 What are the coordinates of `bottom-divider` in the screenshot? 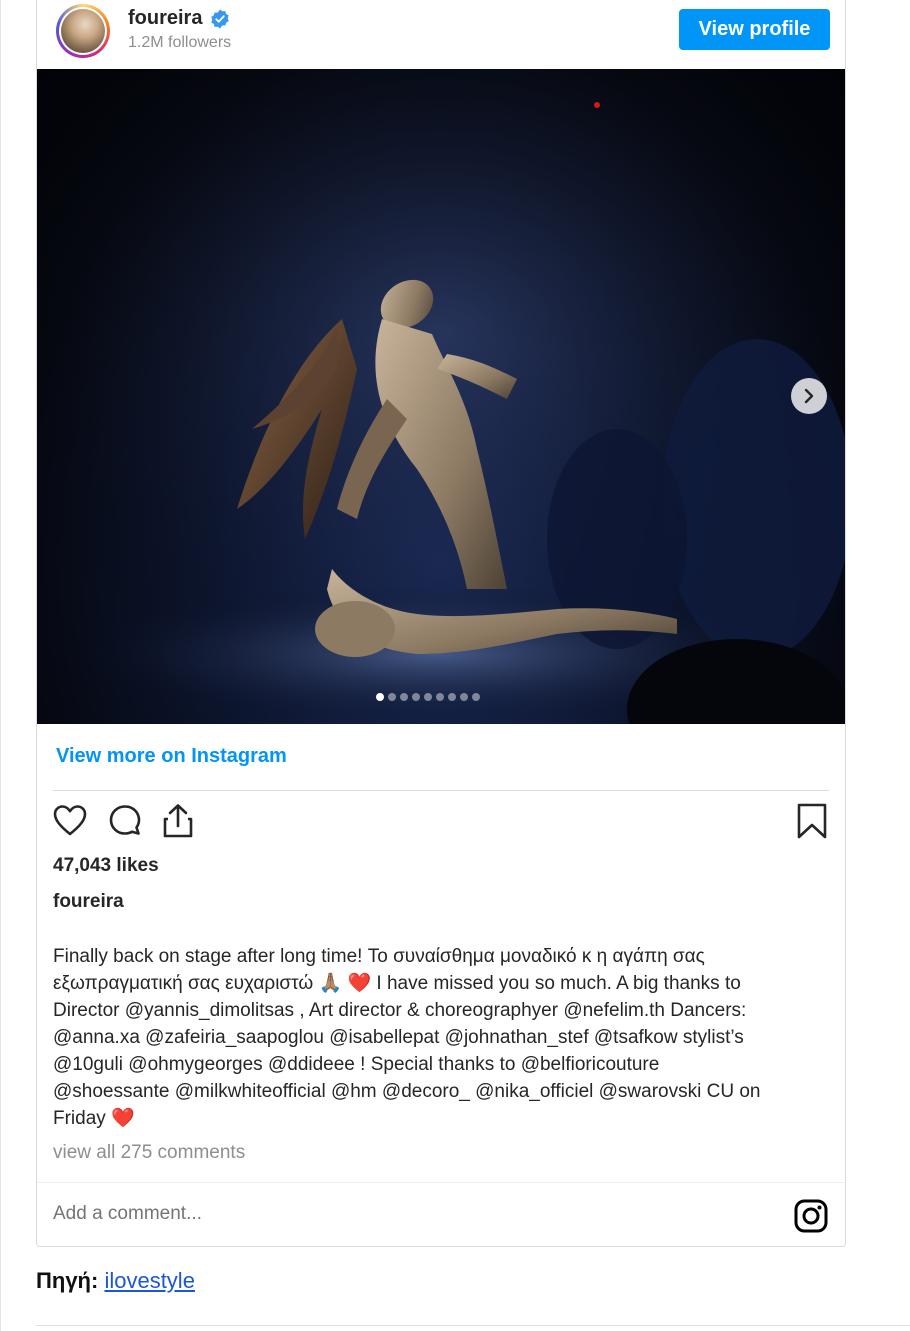 It's located at (473, 1325).